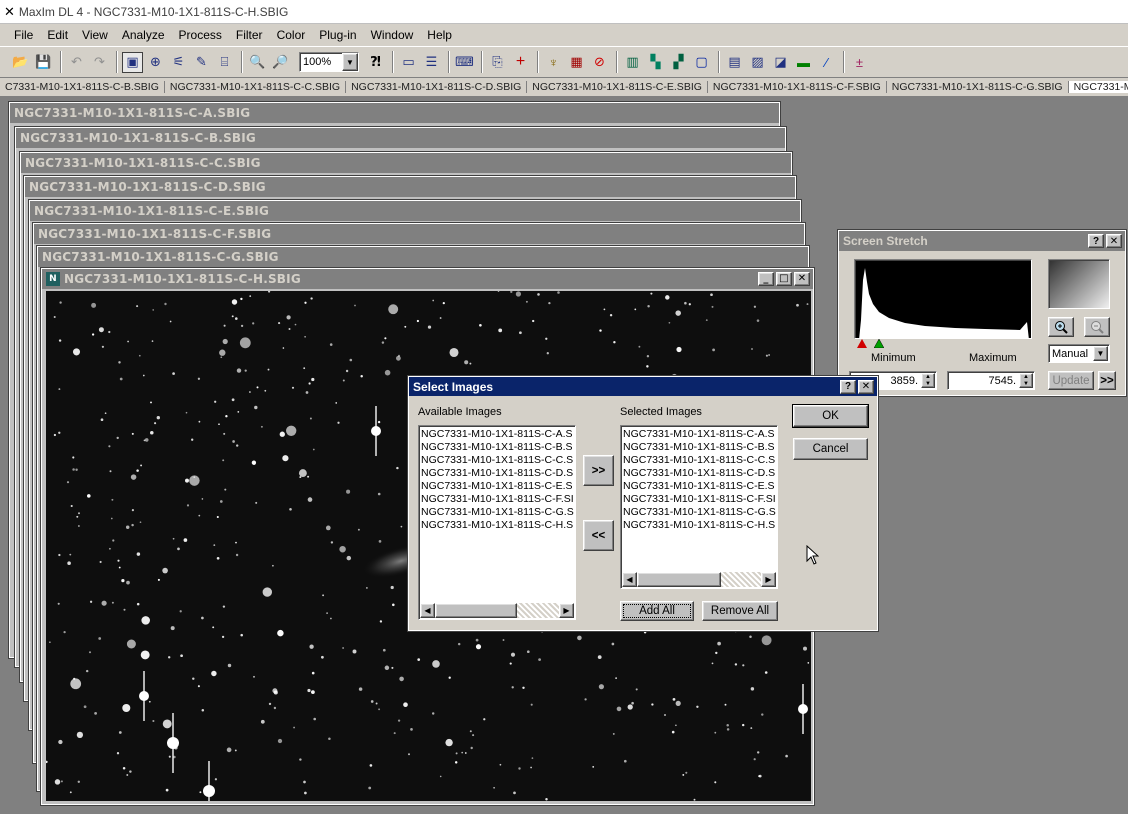 The width and height of the screenshot is (1128, 814). Describe the element at coordinates (249, 35) in the screenshot. I see `menu-filter: Filter` at that location.